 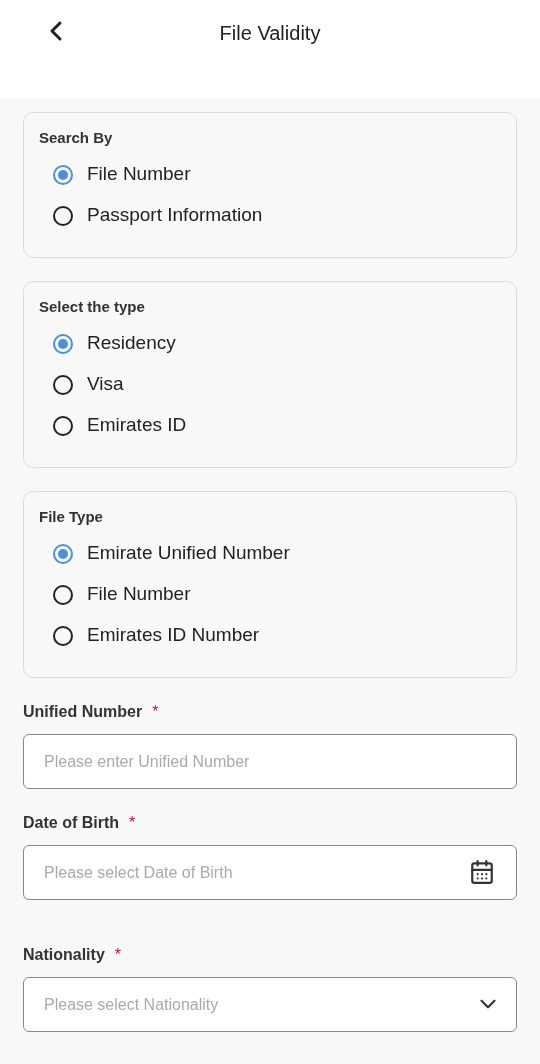 I want to click on page-title: File Validity, so click(x=270, y=32).